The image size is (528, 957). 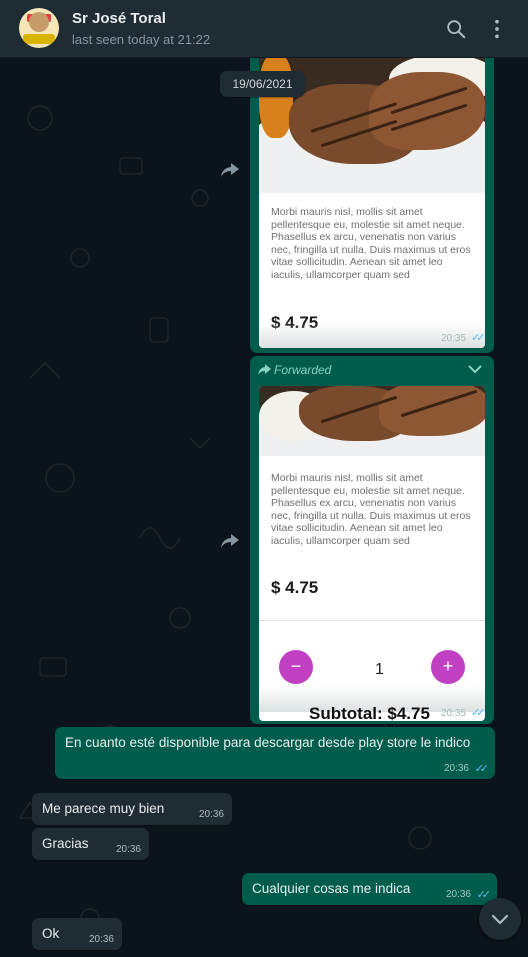 I want to click on message-text: Gracias, so click(x=65, y=843).